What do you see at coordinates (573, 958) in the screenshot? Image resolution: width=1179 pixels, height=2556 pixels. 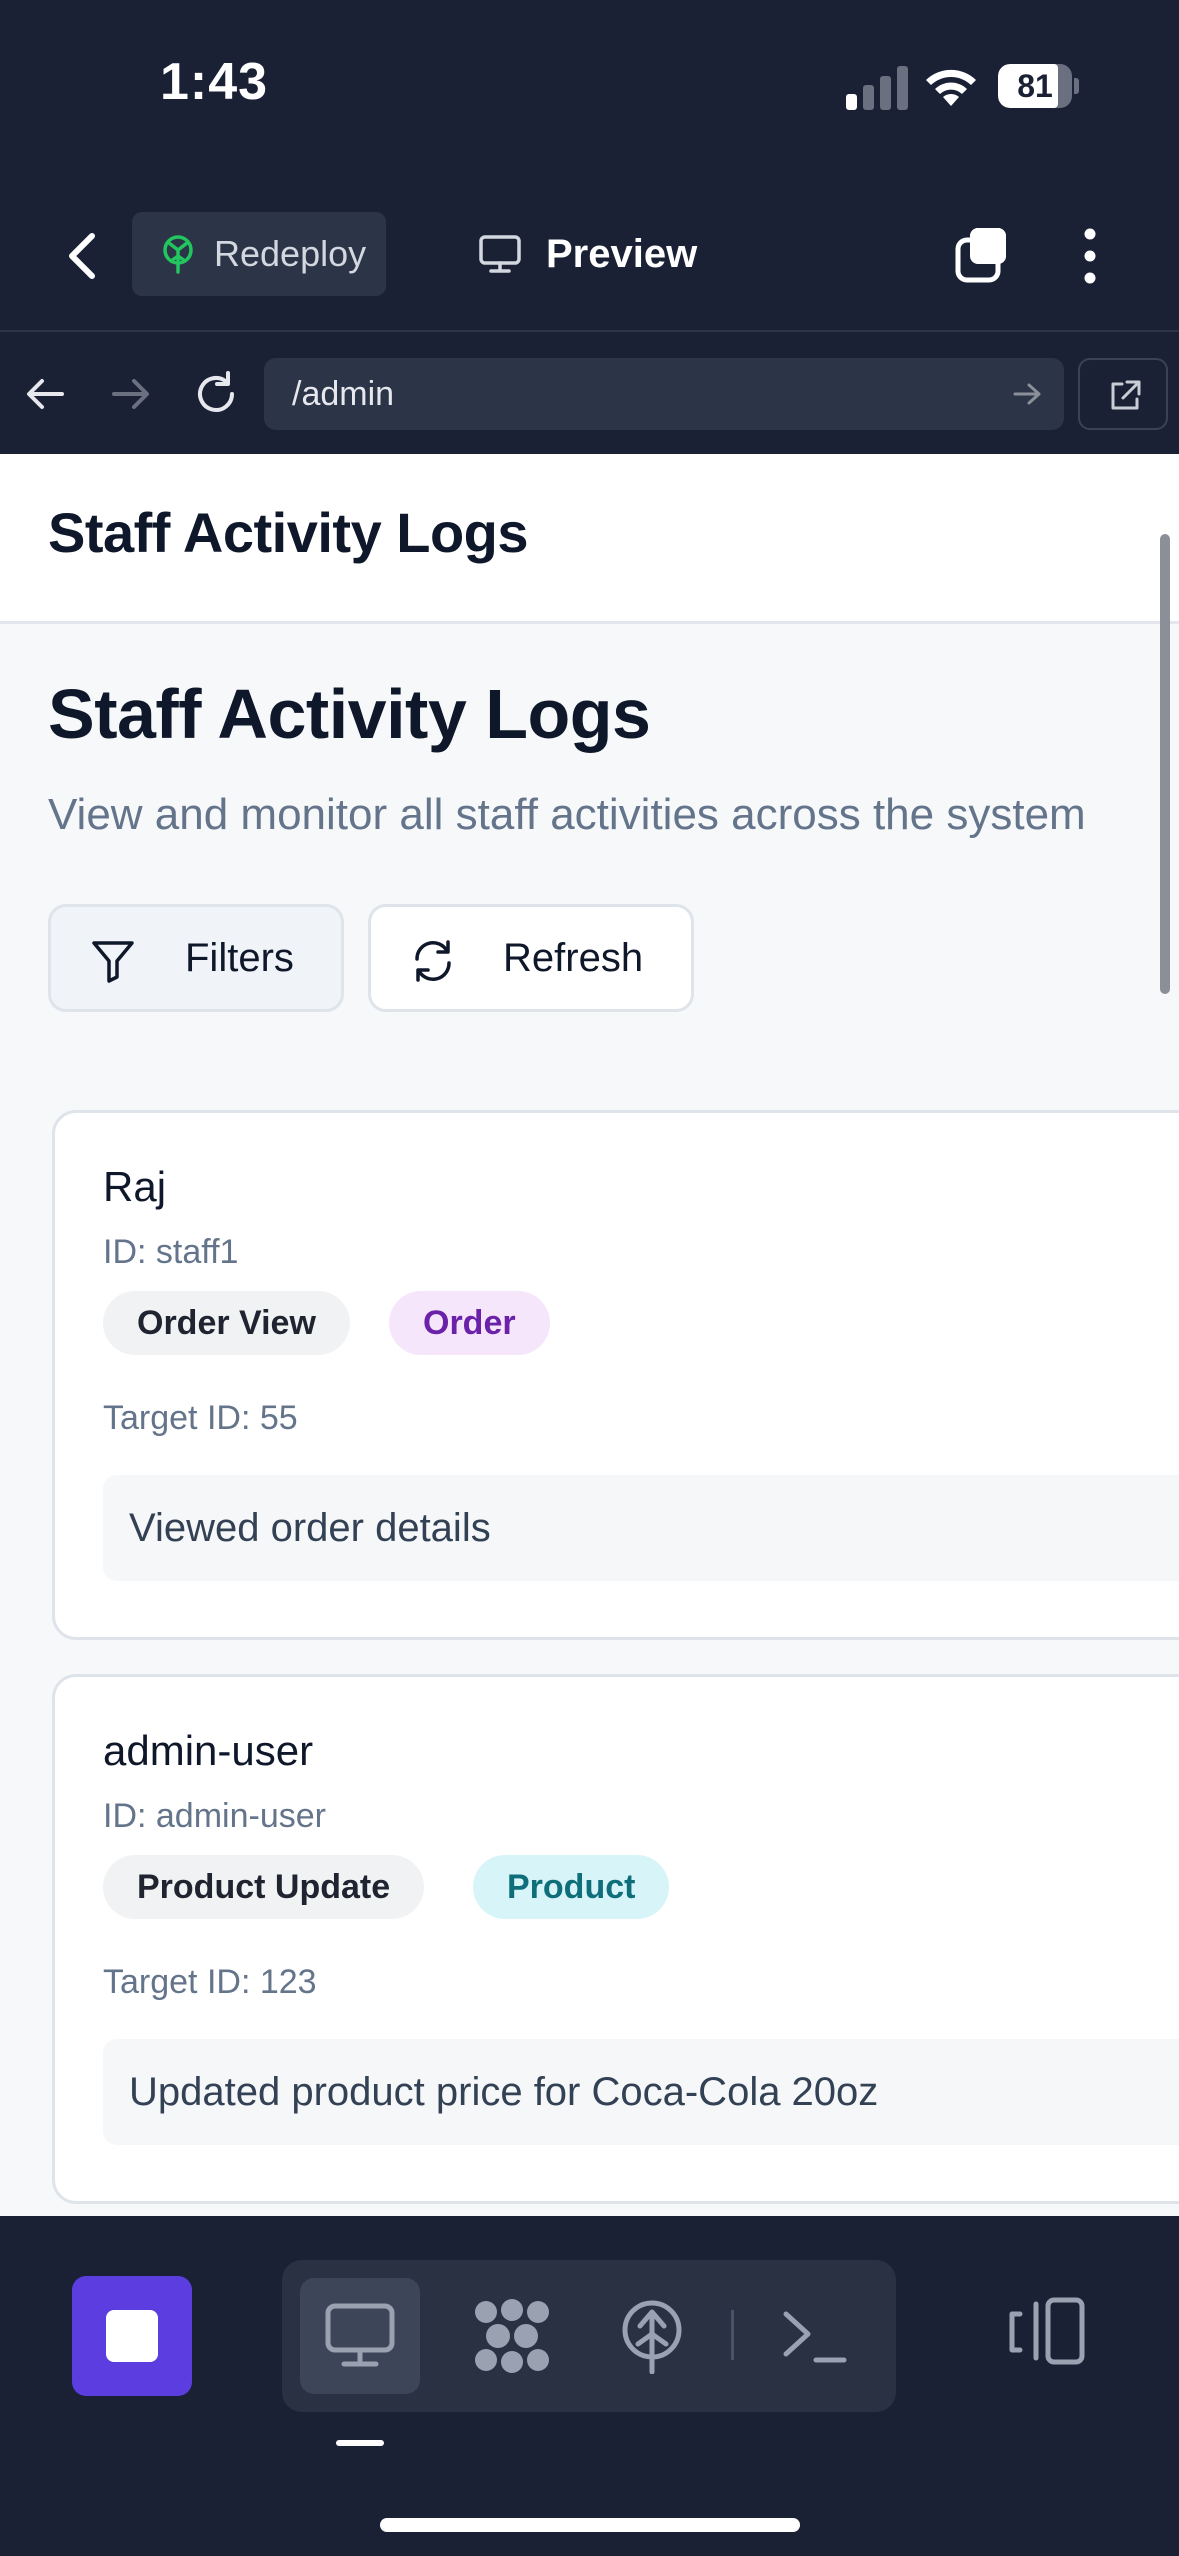 I see `refresh-label: Refresh` at bounding box center [573, 958].